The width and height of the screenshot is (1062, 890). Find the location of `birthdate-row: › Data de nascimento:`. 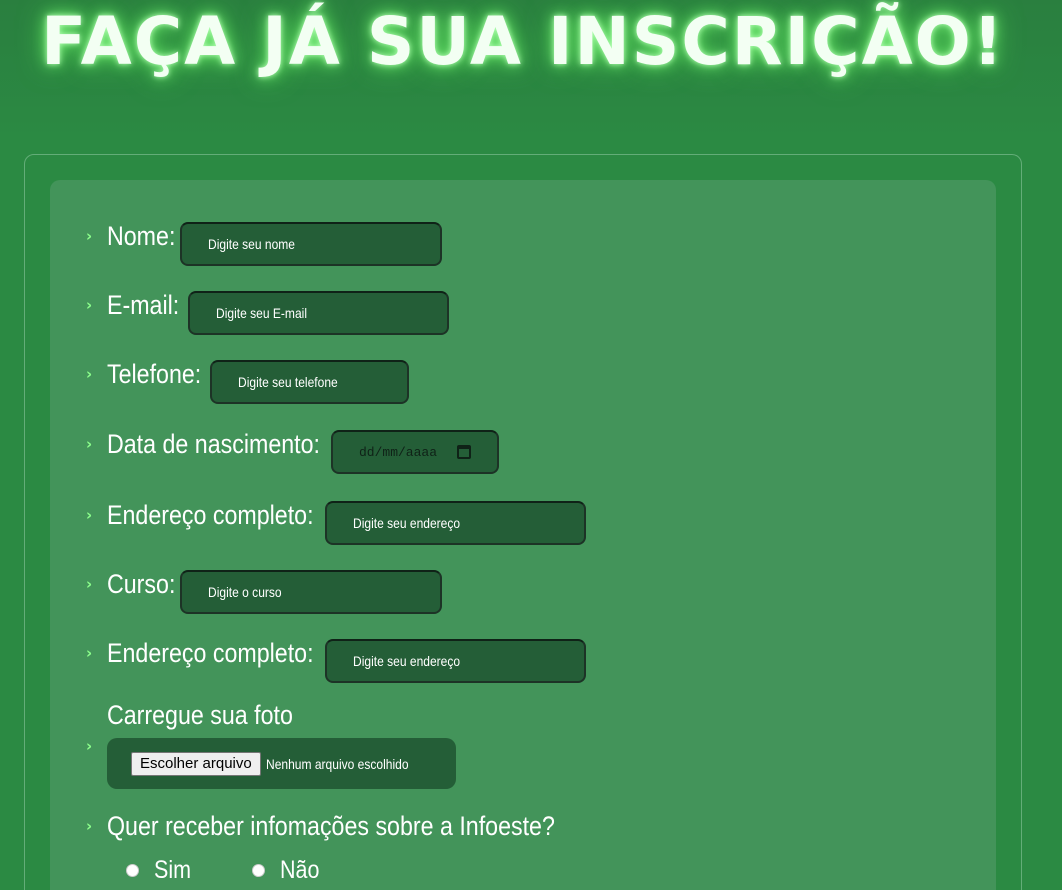

birthdate-row: › Data de nascimento: is located at coordinates (220, 444).